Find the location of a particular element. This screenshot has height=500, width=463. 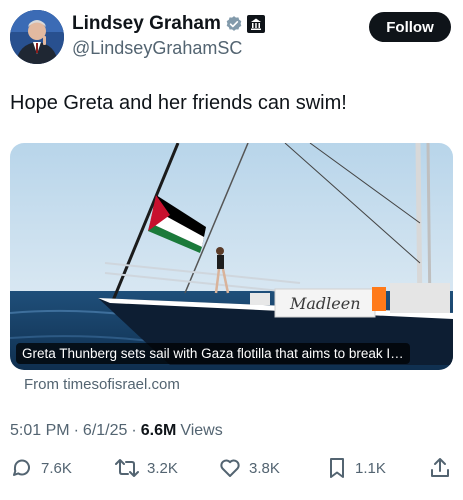

bookmark-count: 1.1K is located at coordinates (370, 468).